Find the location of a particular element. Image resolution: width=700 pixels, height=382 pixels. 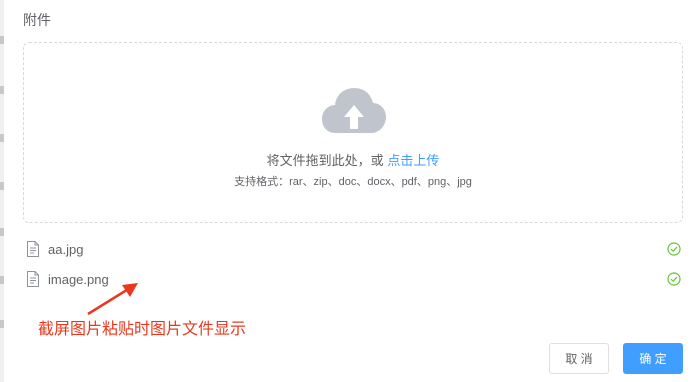

drop-prompt: 将文件拖到此处，或 is located at coordinates (325, 160).